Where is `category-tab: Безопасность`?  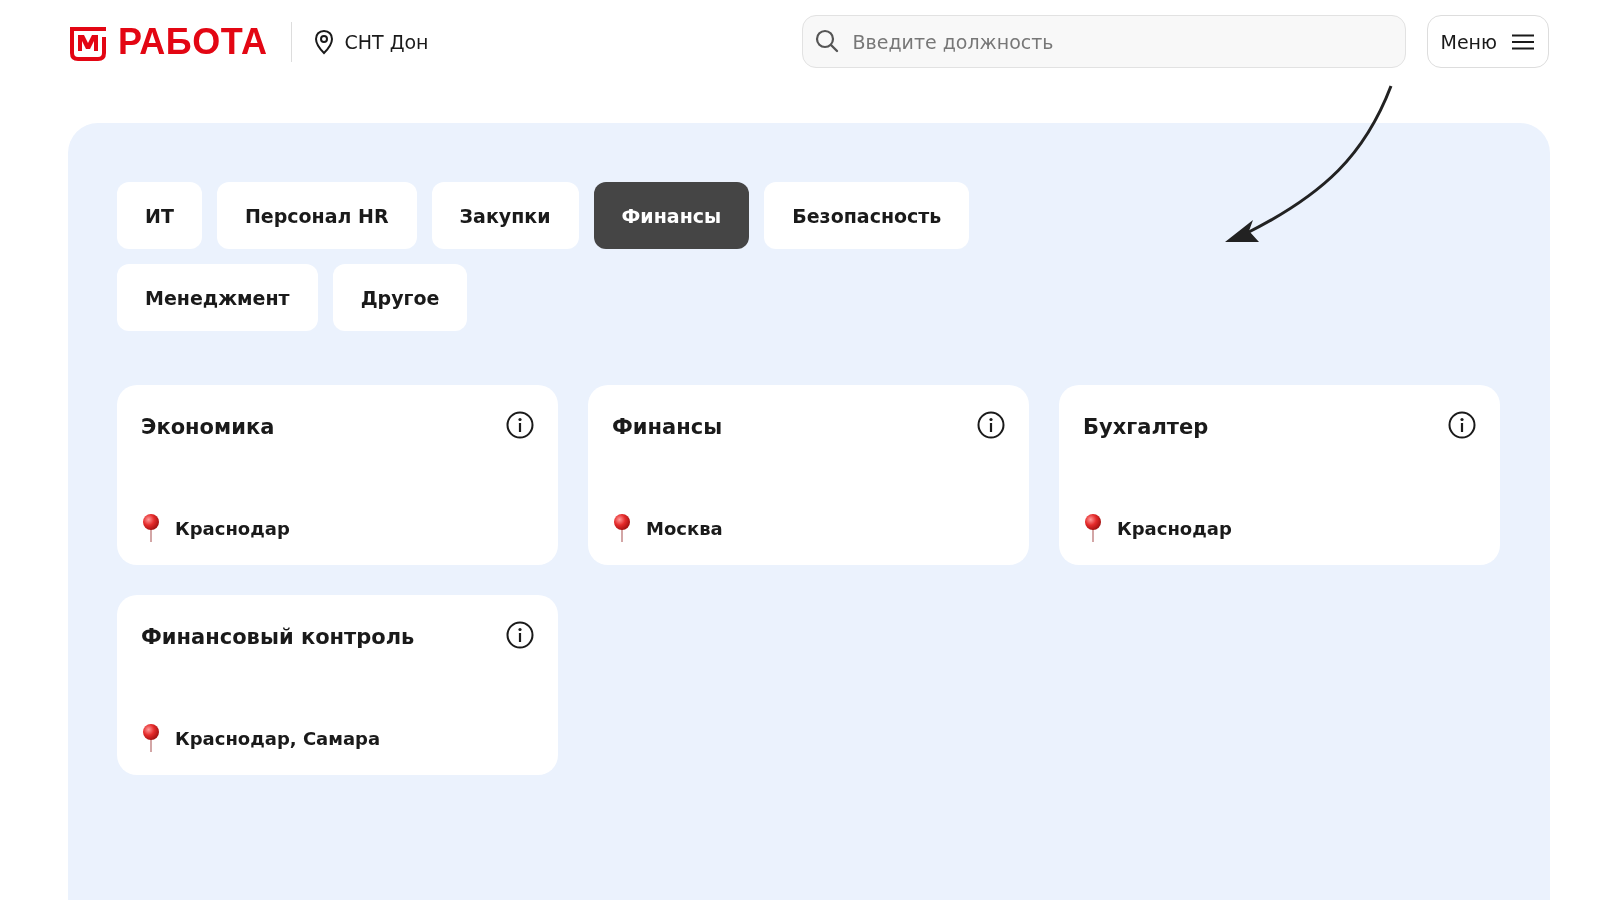 category-tab: Безопасность is located at coordinates (867, 215).